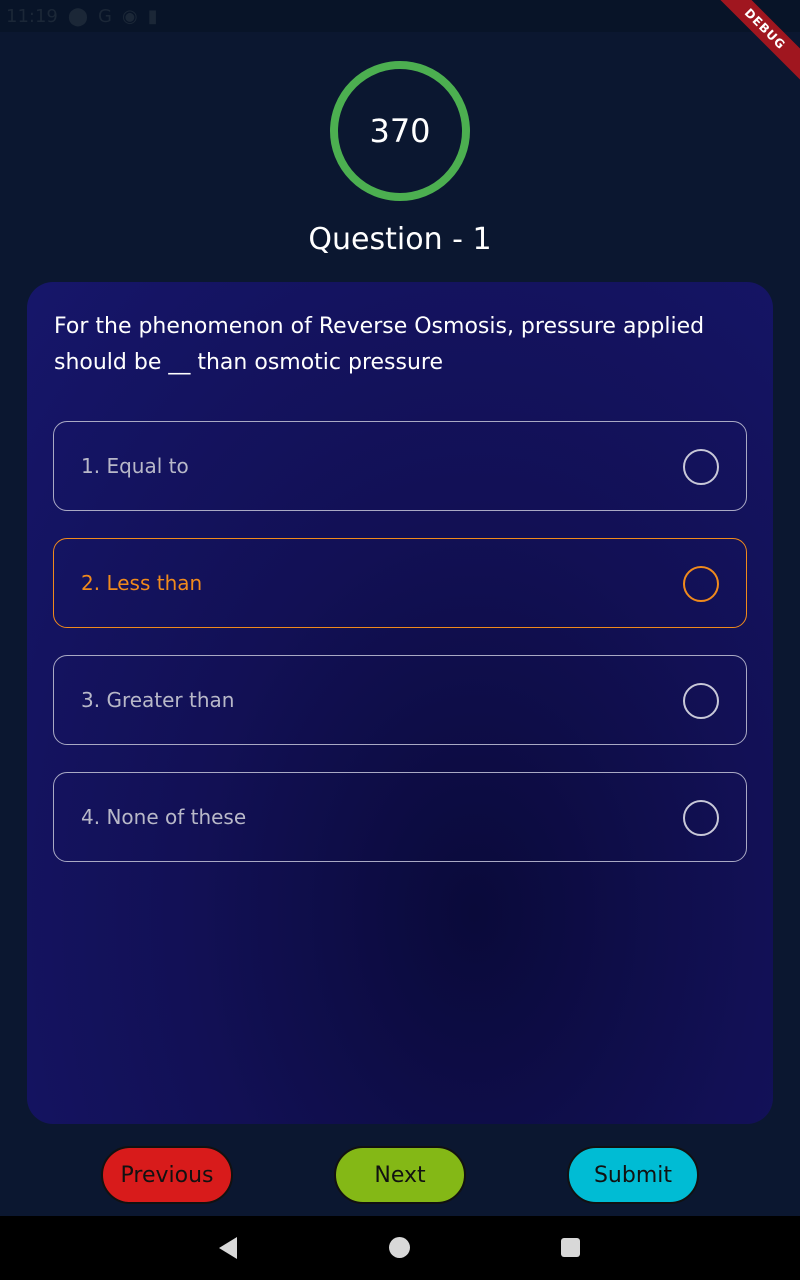 This screenshot has width=800, height=1280. Describe the element at coordinates (400, 817) in the screenshot. I see `option-4: 4. None of these` at that location.